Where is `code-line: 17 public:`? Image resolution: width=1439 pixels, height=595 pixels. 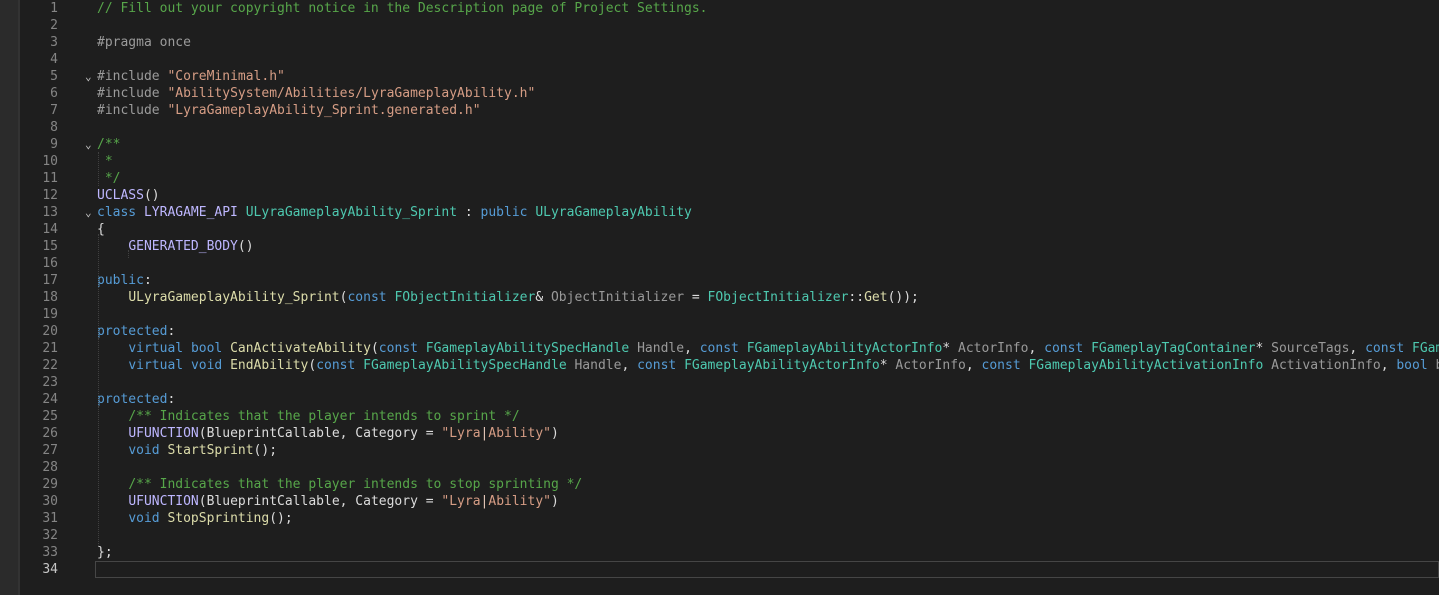 code-line: 17 public: is located at coordinates (719, 280).